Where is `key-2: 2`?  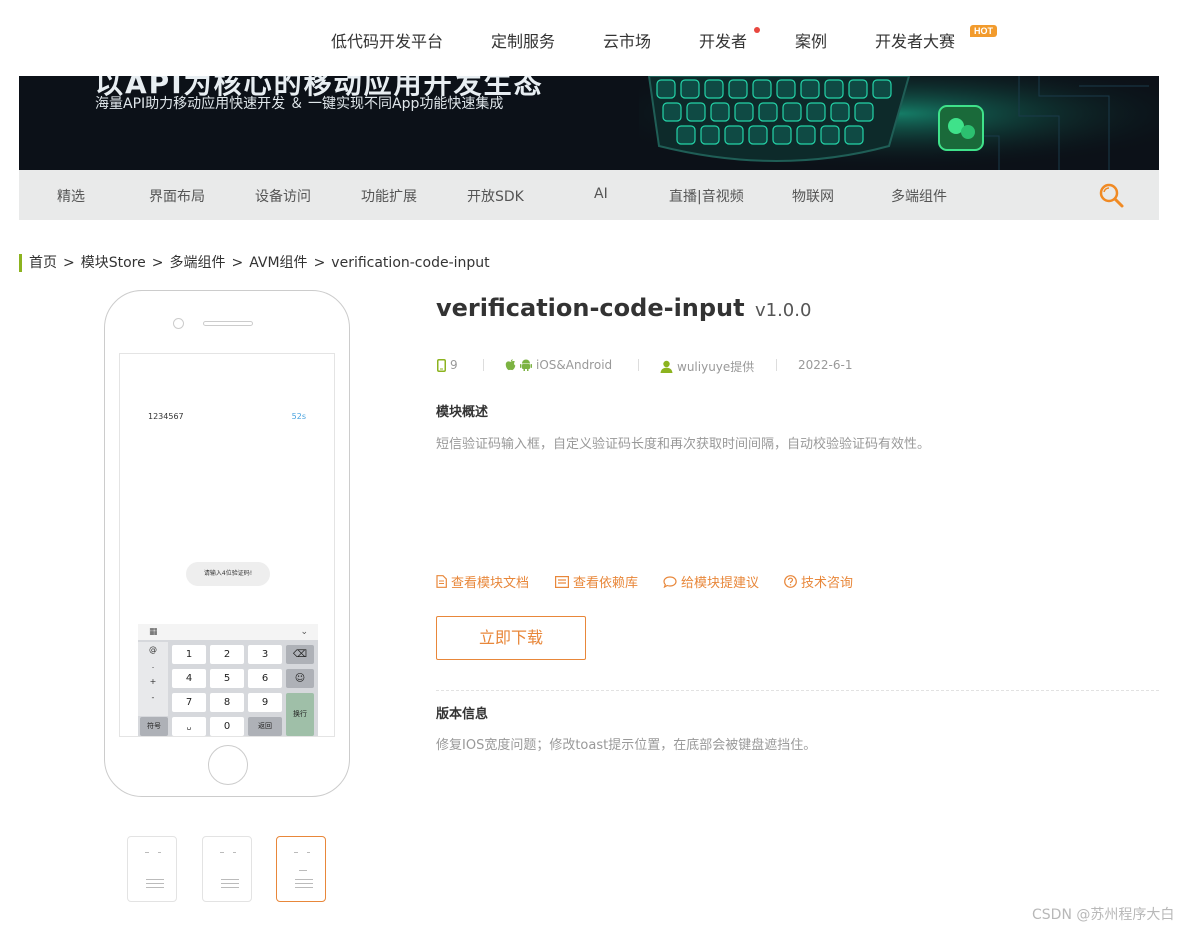 key-2: 2 is located at coordinates (227, 654).